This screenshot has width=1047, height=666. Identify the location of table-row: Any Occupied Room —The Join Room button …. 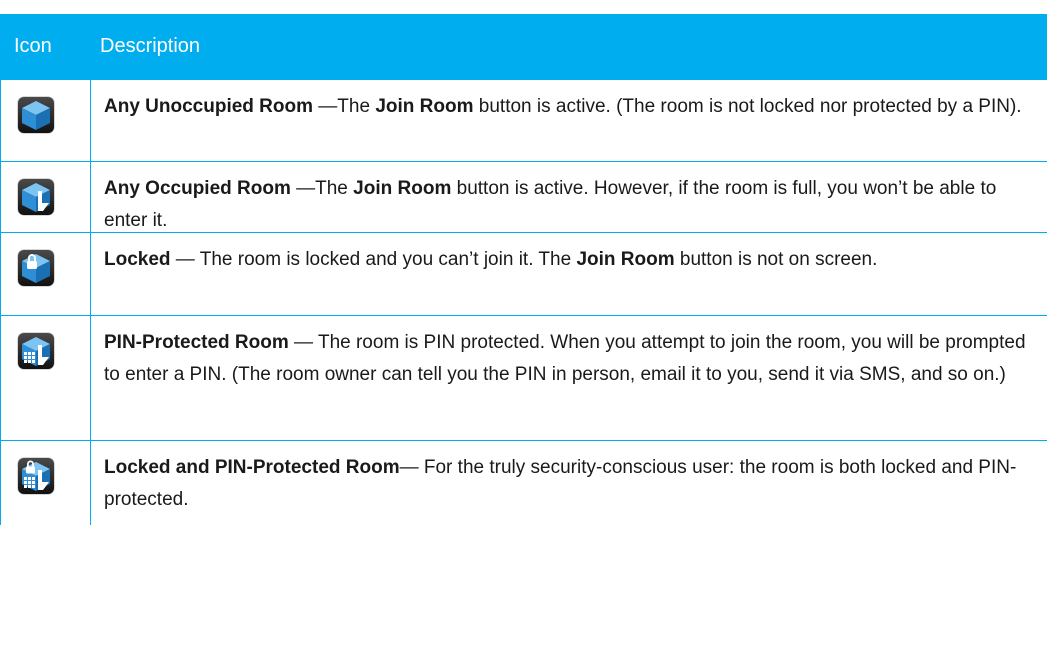
(523, 197).